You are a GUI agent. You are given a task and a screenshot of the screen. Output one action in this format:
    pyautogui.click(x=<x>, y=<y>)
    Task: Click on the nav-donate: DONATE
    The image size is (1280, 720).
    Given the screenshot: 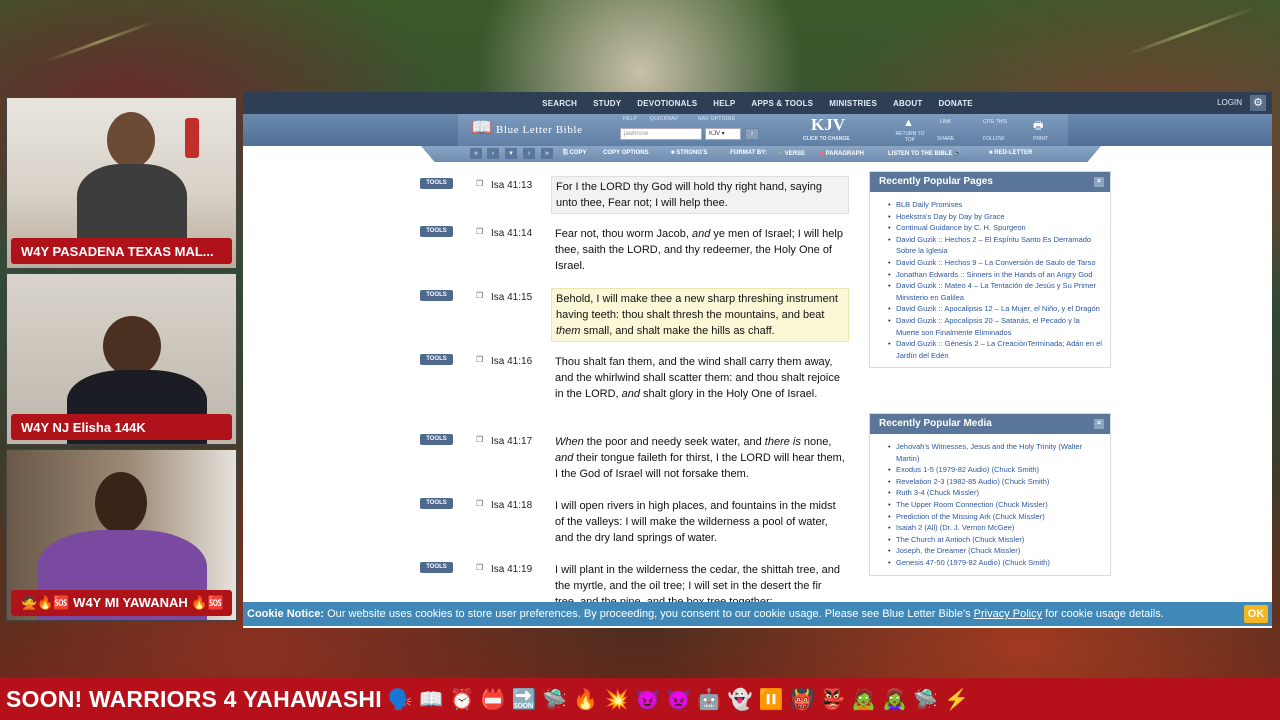 What is the action you would take?
    pyautogui.click(x=955, y=103)
    